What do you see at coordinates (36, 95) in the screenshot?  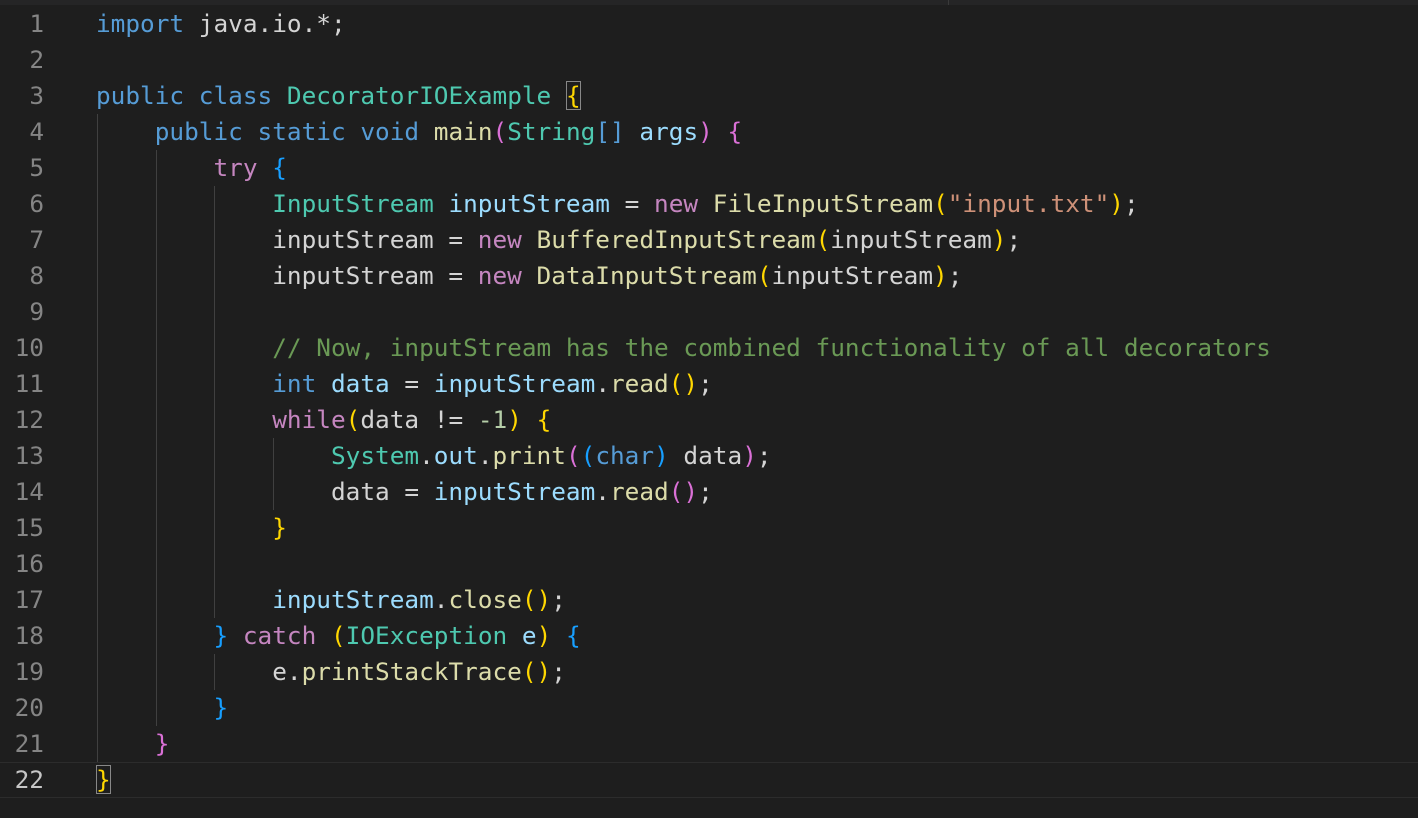 I see `line-number: 3` at bounding box center [36, 95].